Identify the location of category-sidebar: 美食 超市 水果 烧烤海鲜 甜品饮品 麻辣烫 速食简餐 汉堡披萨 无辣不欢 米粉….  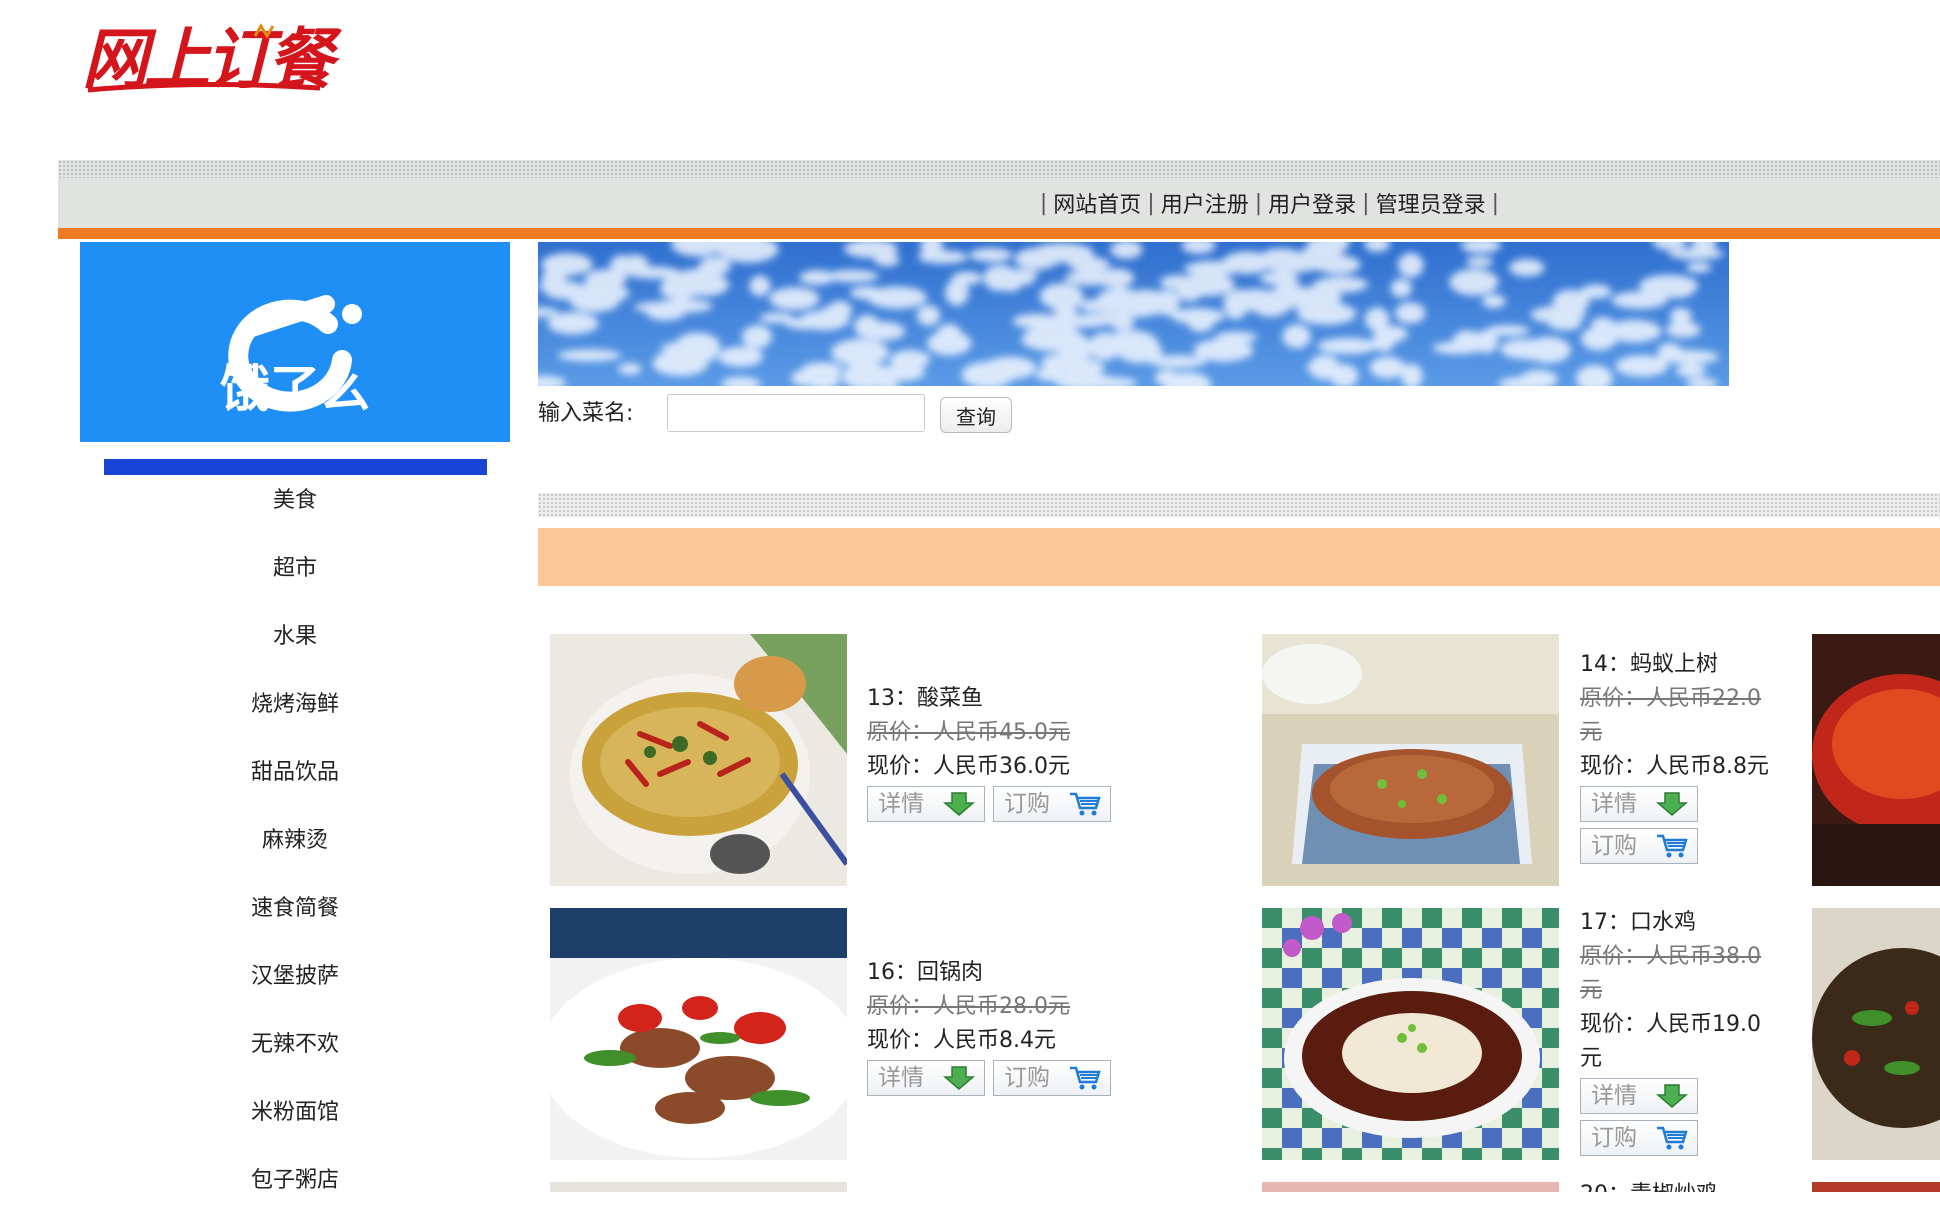
(295, 854).